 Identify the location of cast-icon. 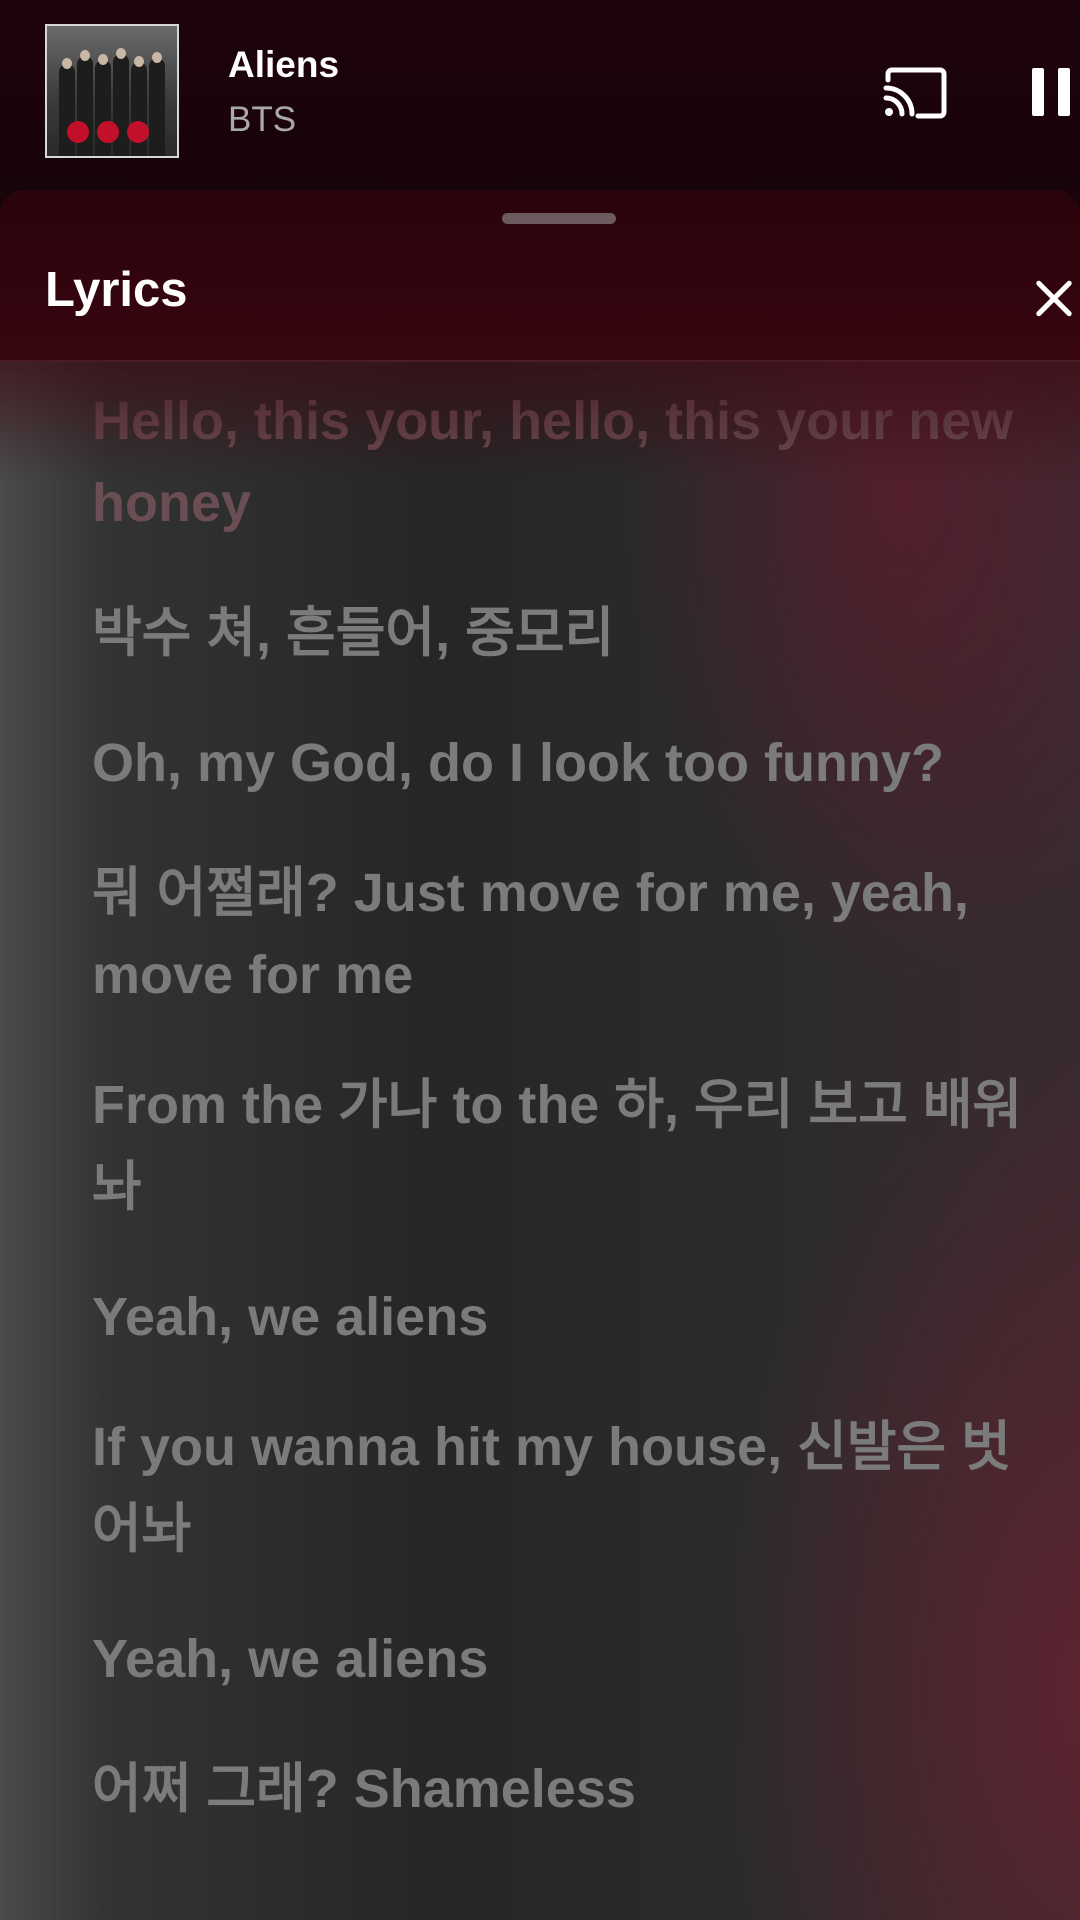
(915, 93).